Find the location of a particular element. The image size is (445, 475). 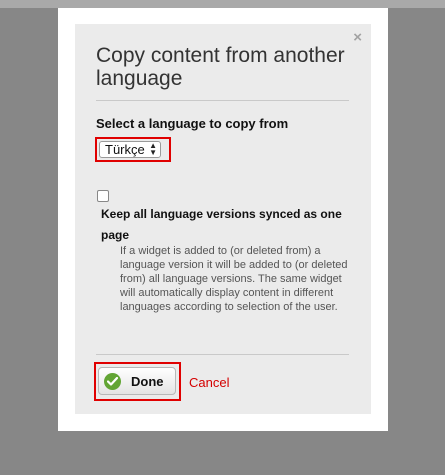

done-button-label: Done is located at coordinates (147, 381).